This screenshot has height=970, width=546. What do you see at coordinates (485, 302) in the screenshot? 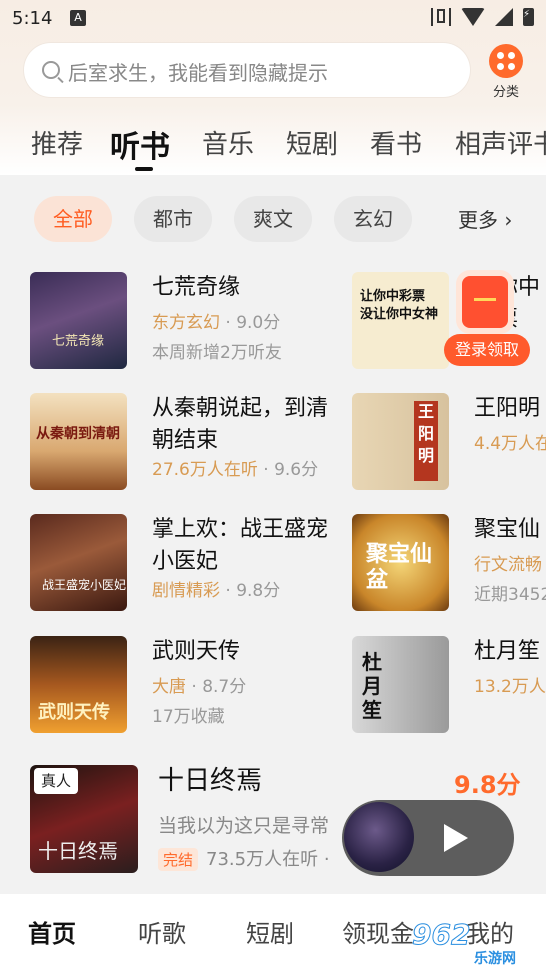
I see `red-envelope-icon` at bounding box center [485, 302].